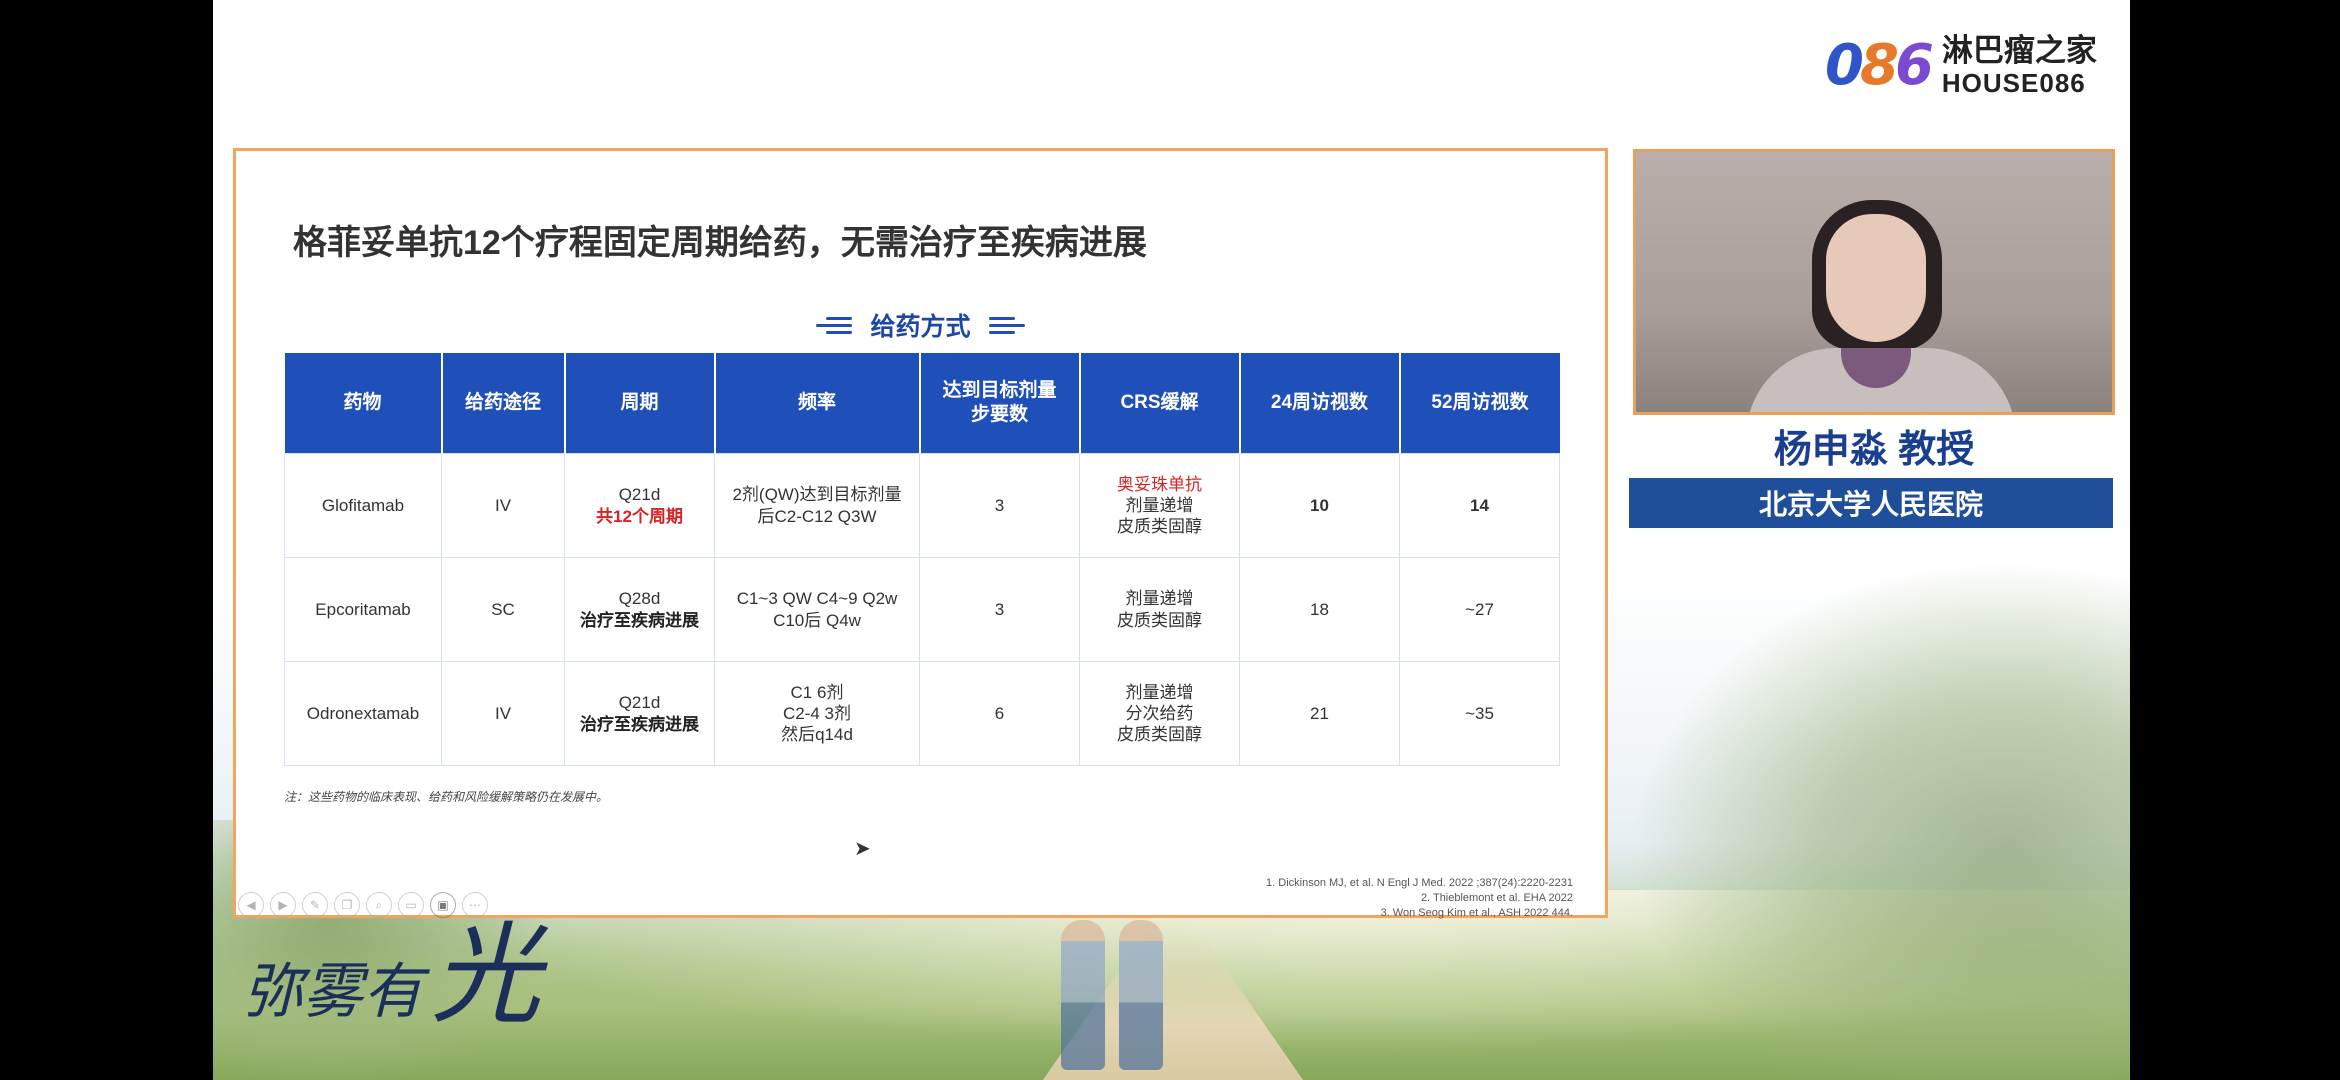  I want to click on reference-item: 2. Thieblemont et al. EHA 2022, so click(1496, 897).